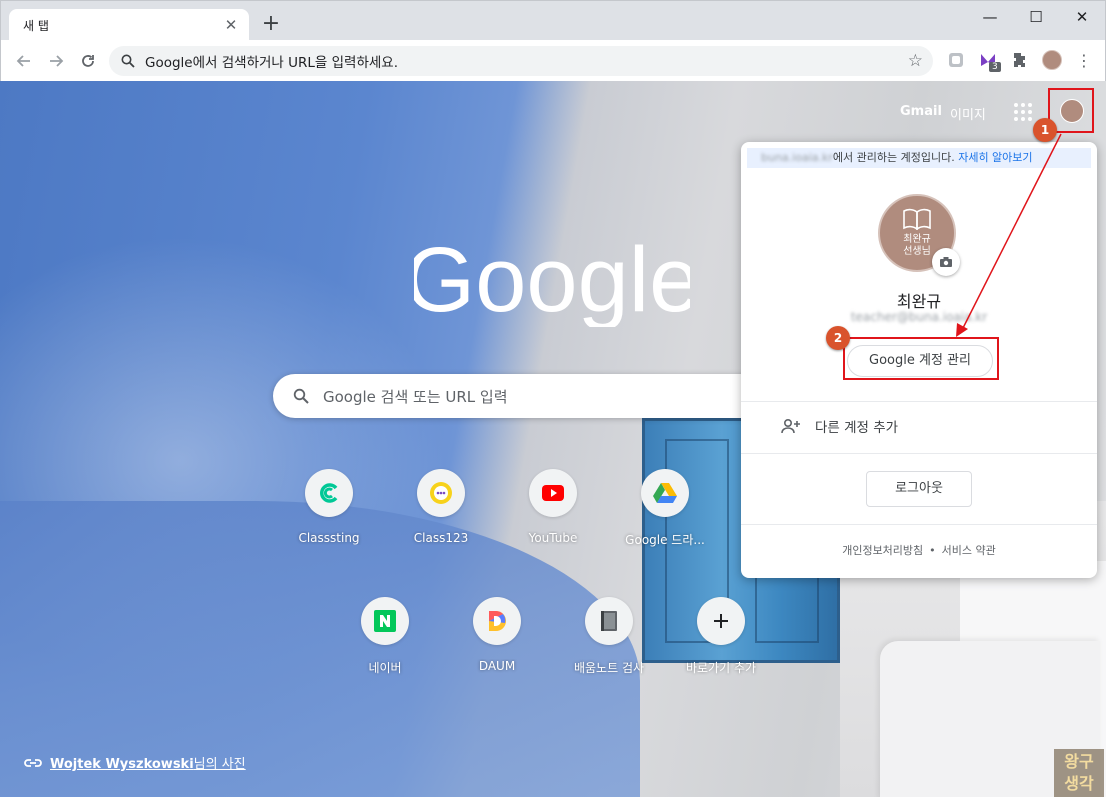 This screenshot has height=797, width=1106. Describe the element at coordinates (893, 157) in the screenshot. I see `managed-text: 에서 관리하는 계정입니다.` at that location.